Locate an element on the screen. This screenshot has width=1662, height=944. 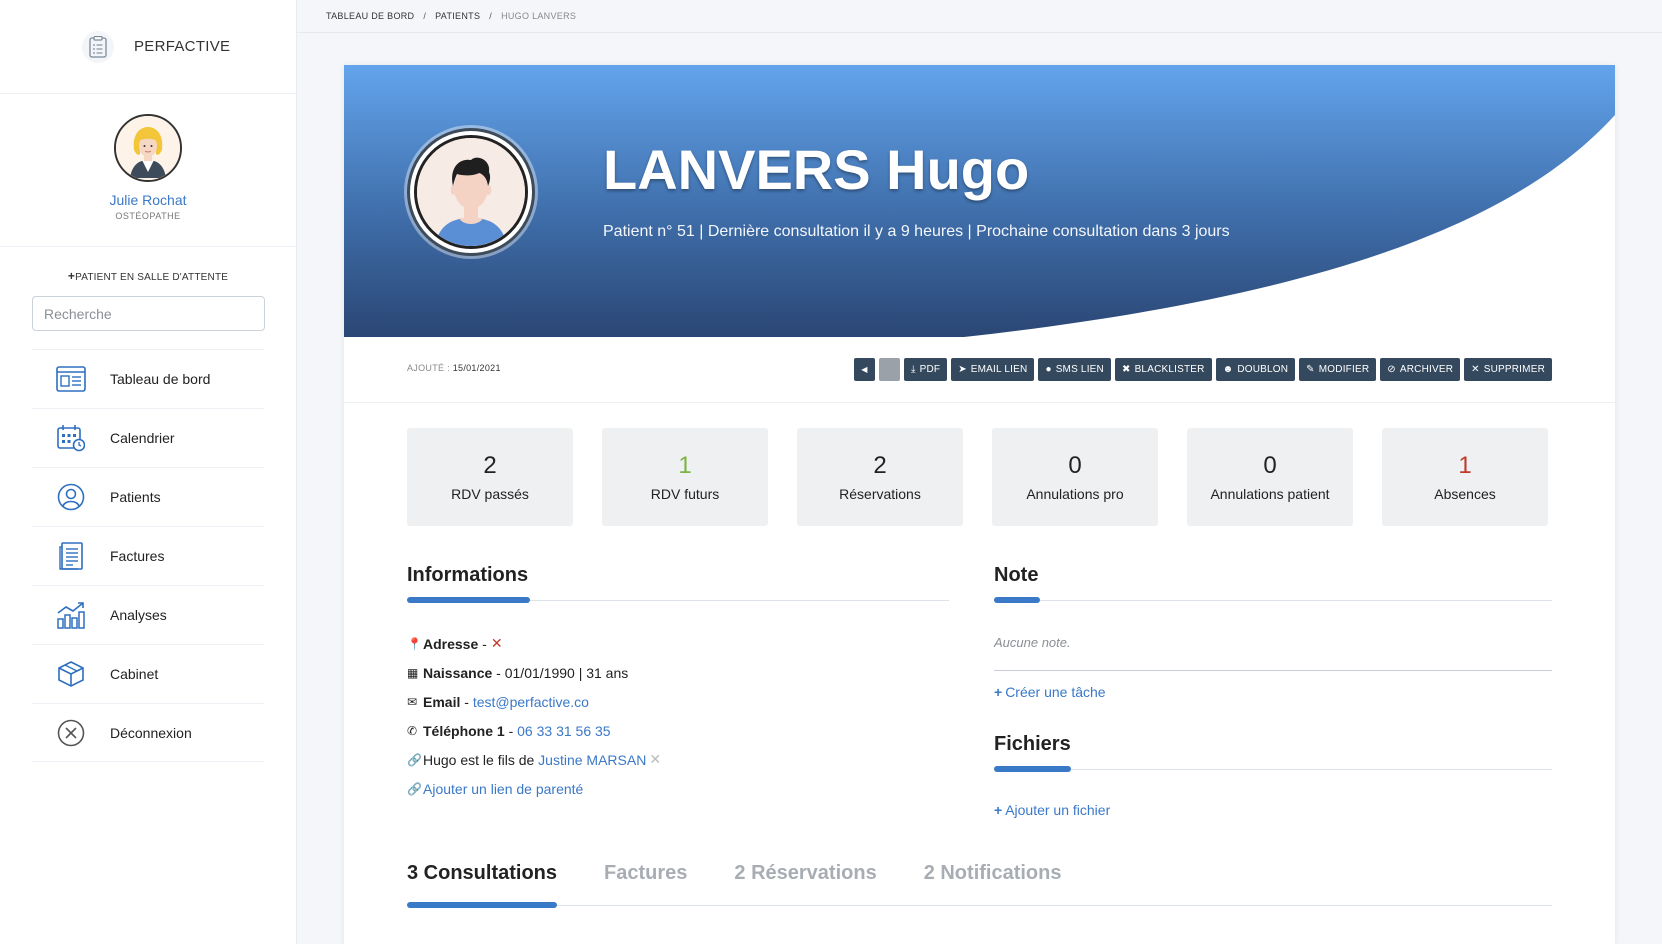
files-underline is located at coordinates (1032, 769).